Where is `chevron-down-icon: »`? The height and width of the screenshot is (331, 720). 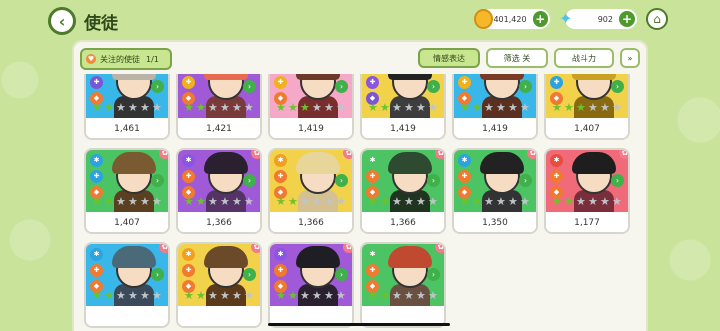 chevron-down-icon: » is located at coordinates (630, 58).